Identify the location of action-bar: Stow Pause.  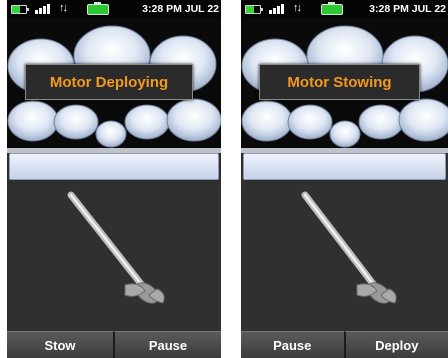
(114, 344).